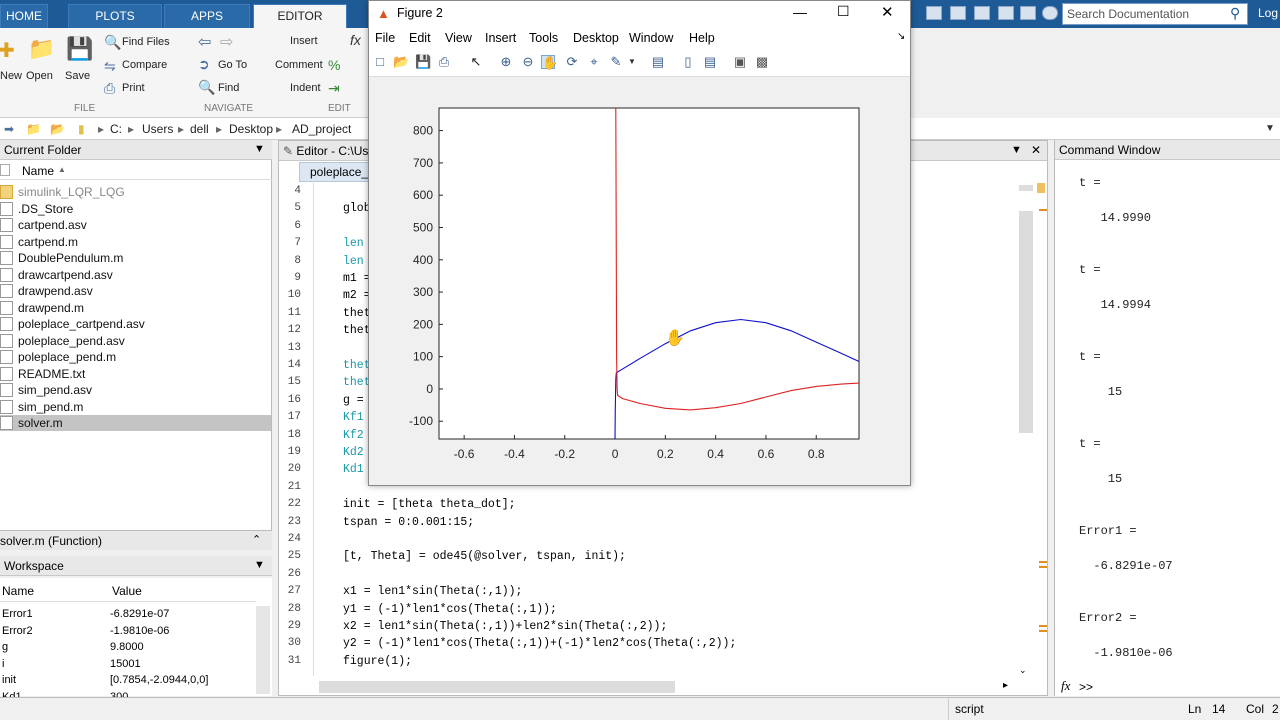  What do you see at coordinates (57, 129) in the screenshot?
I see `browse-folder-icon: 📂` at bounding box center [57, 129].